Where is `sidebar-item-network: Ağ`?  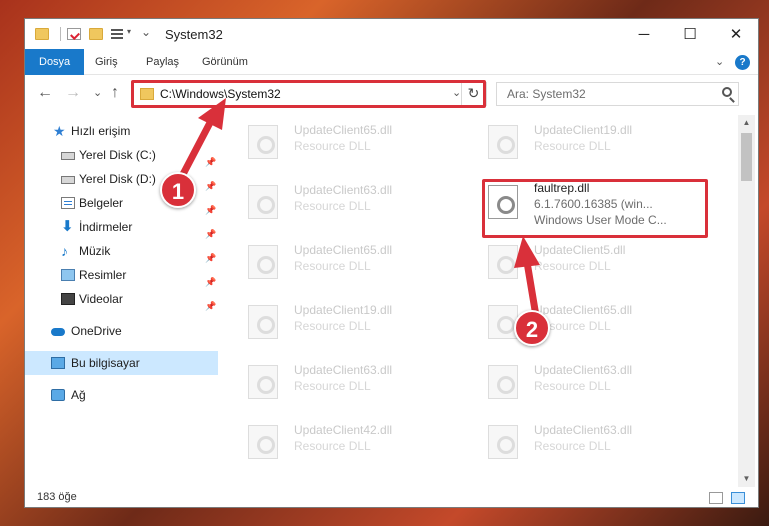 sidebar-item-network: Ağ is located at coordinates (121, 395).